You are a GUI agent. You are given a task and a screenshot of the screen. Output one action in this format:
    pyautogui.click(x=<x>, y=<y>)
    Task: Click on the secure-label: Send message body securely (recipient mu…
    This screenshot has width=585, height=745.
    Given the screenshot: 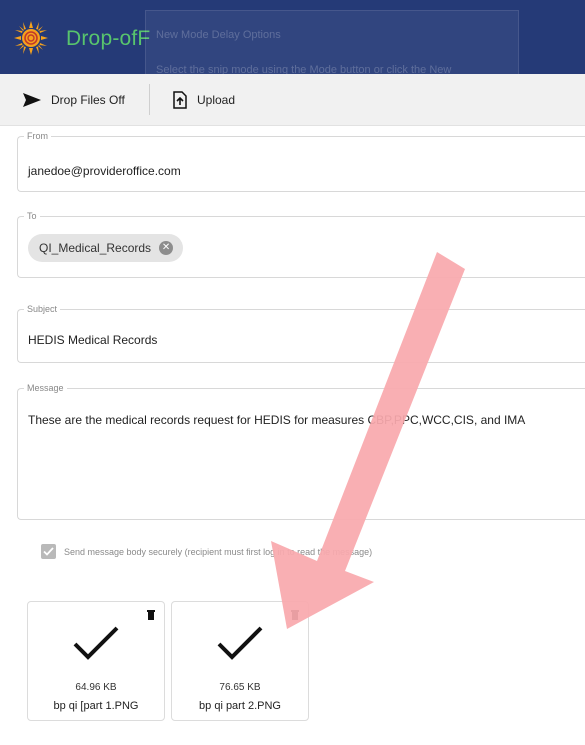 What is the action you would take?
    pyautogui.click(x=218, y=551)
    